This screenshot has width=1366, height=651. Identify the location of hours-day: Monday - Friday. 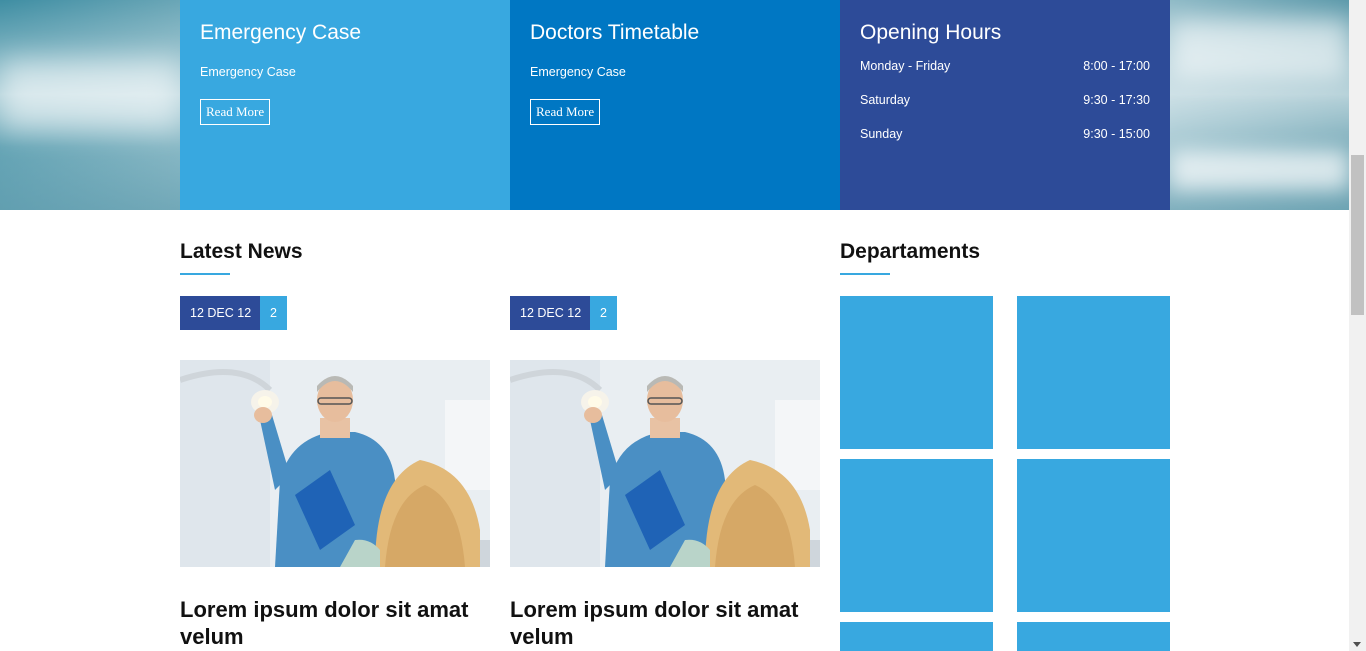
(905, 66).